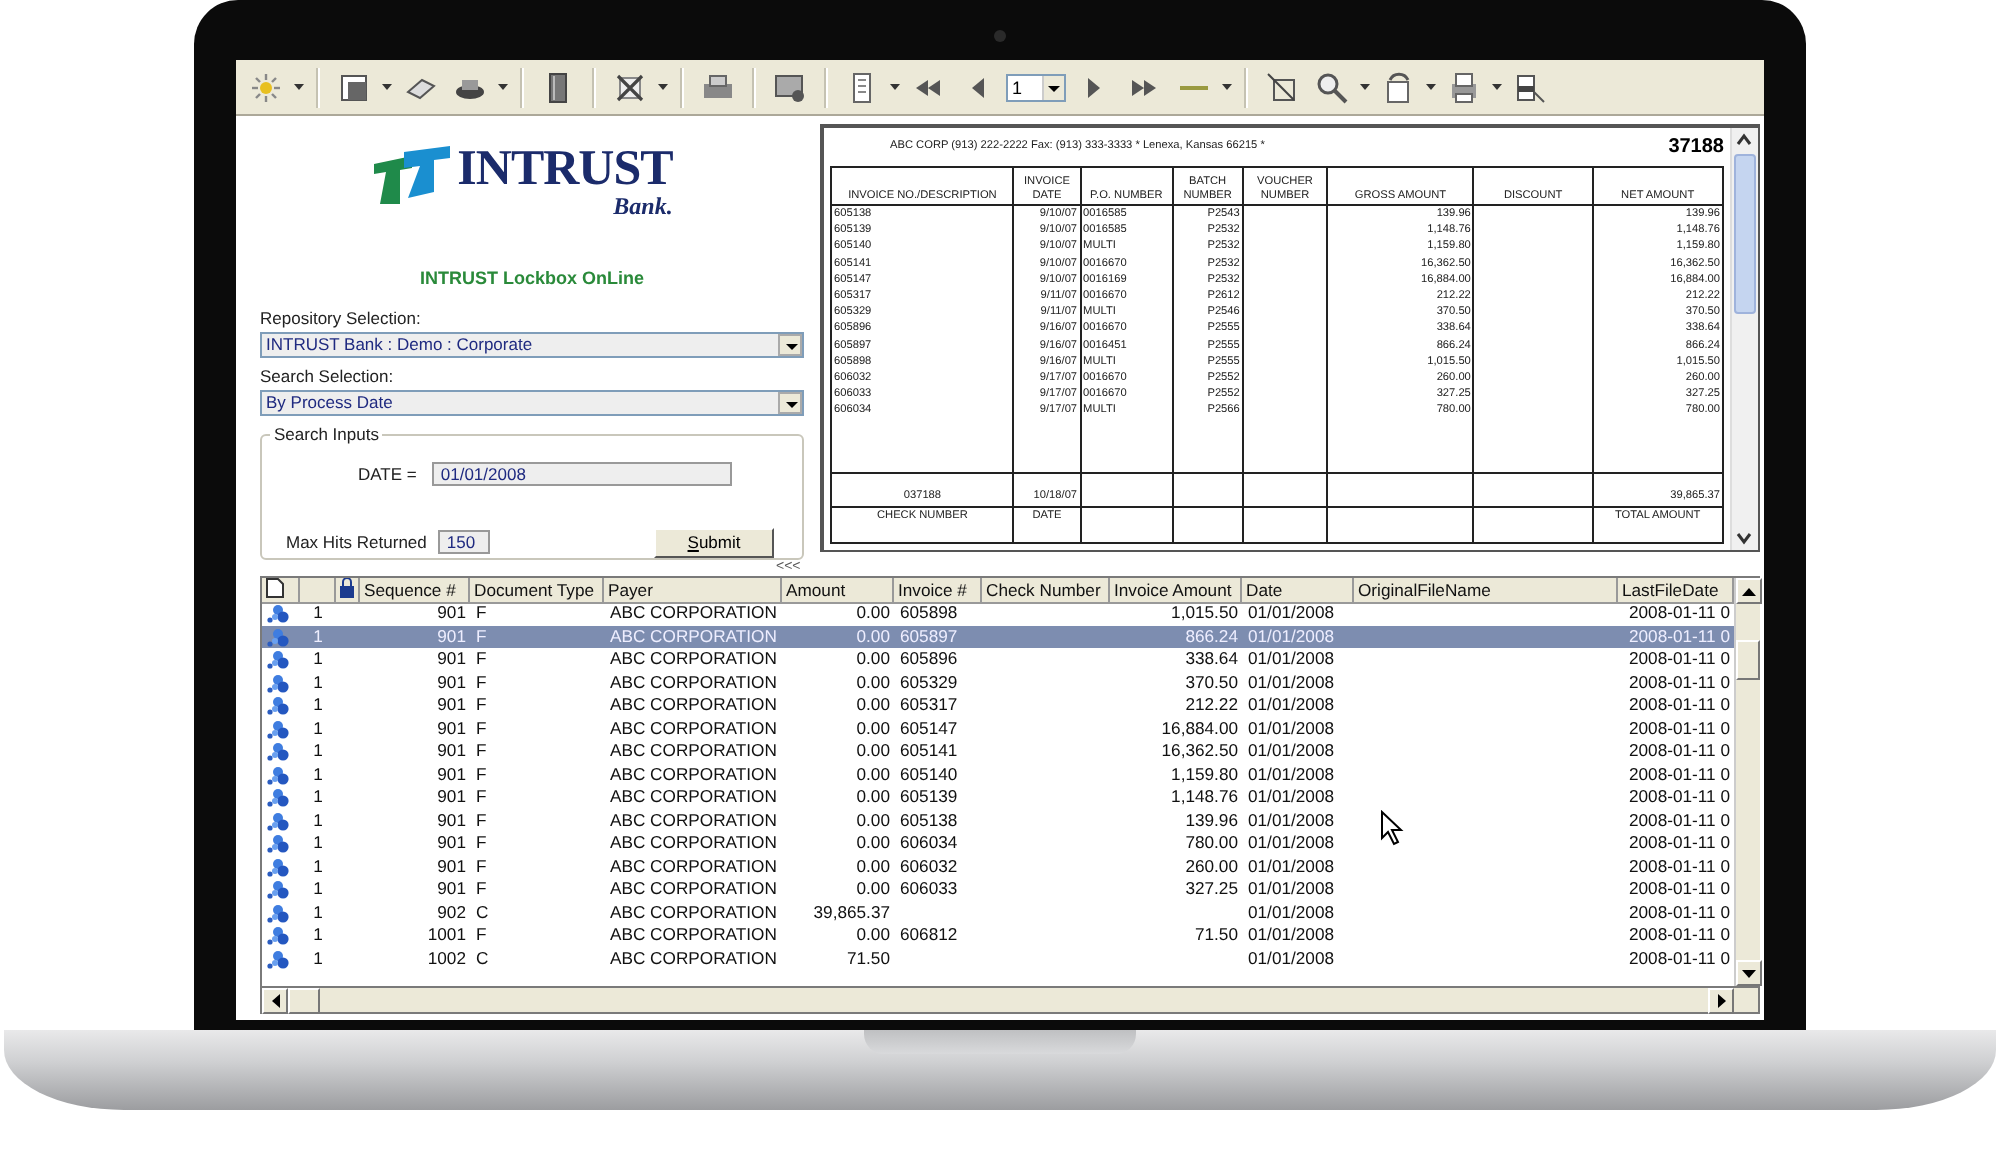 The width and height of the screenshot is (2000, 1170). What do you see at coordinates (998, 866) in the screenshot?
I see `table-row: 1 901 F ABC CORPORATION 0.00 606032 260.00 01/01/2008 2008-01-11 0` at bounding box center [998, 866].